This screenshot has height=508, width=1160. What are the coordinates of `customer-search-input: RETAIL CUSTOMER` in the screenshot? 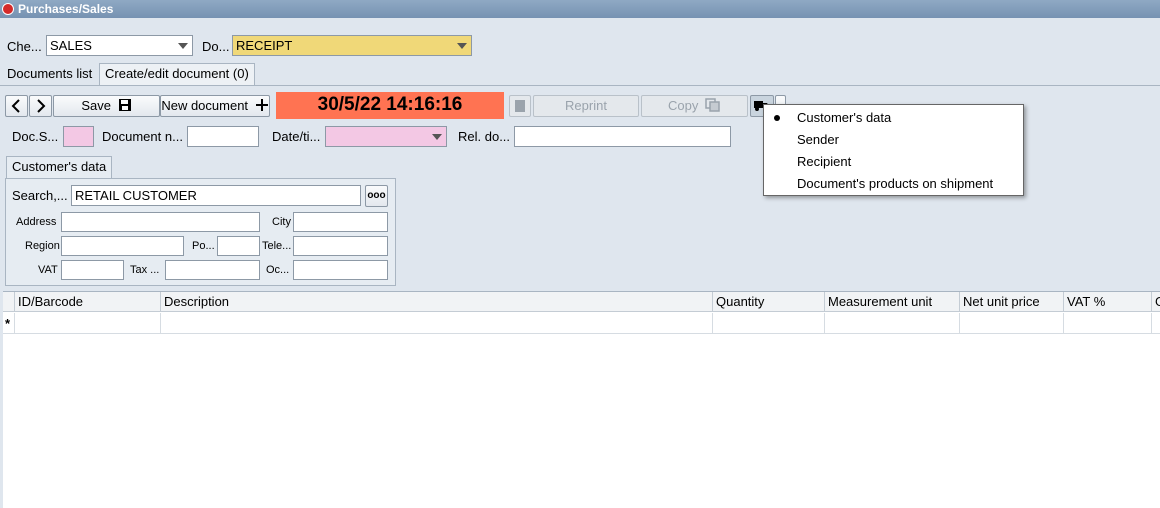 It's located at (216, 195).